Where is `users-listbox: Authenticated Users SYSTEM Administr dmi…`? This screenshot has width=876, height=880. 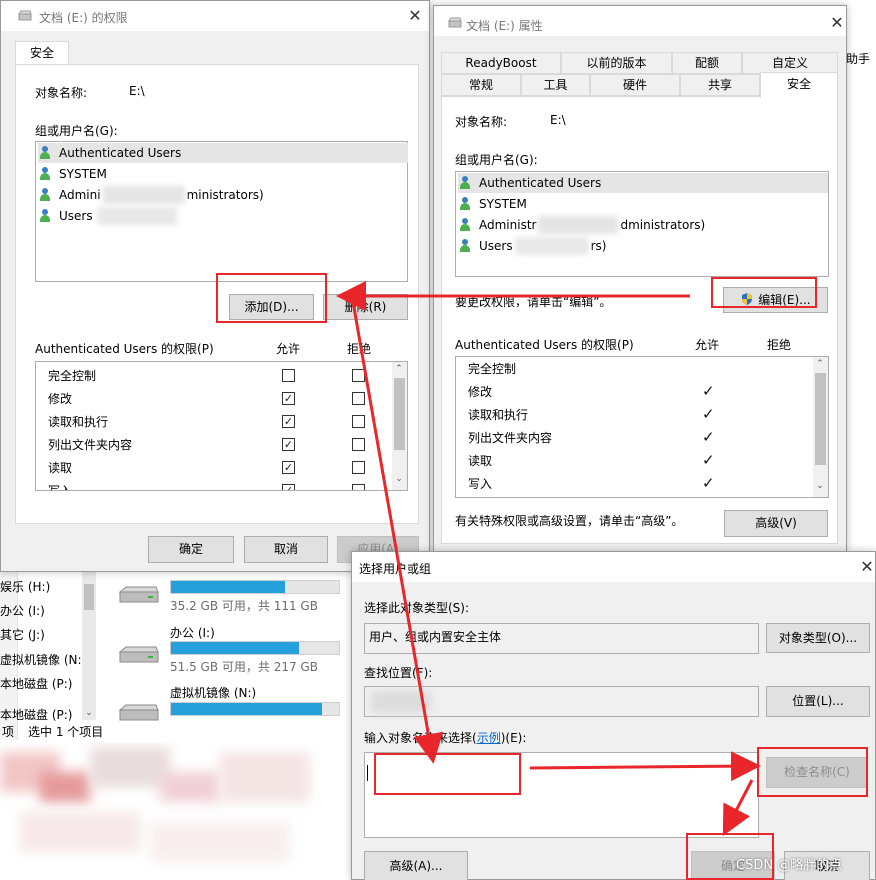 users-listbox: Authenticated Users SYSTEM Administr dmi… is located at coordinates (642, 224).